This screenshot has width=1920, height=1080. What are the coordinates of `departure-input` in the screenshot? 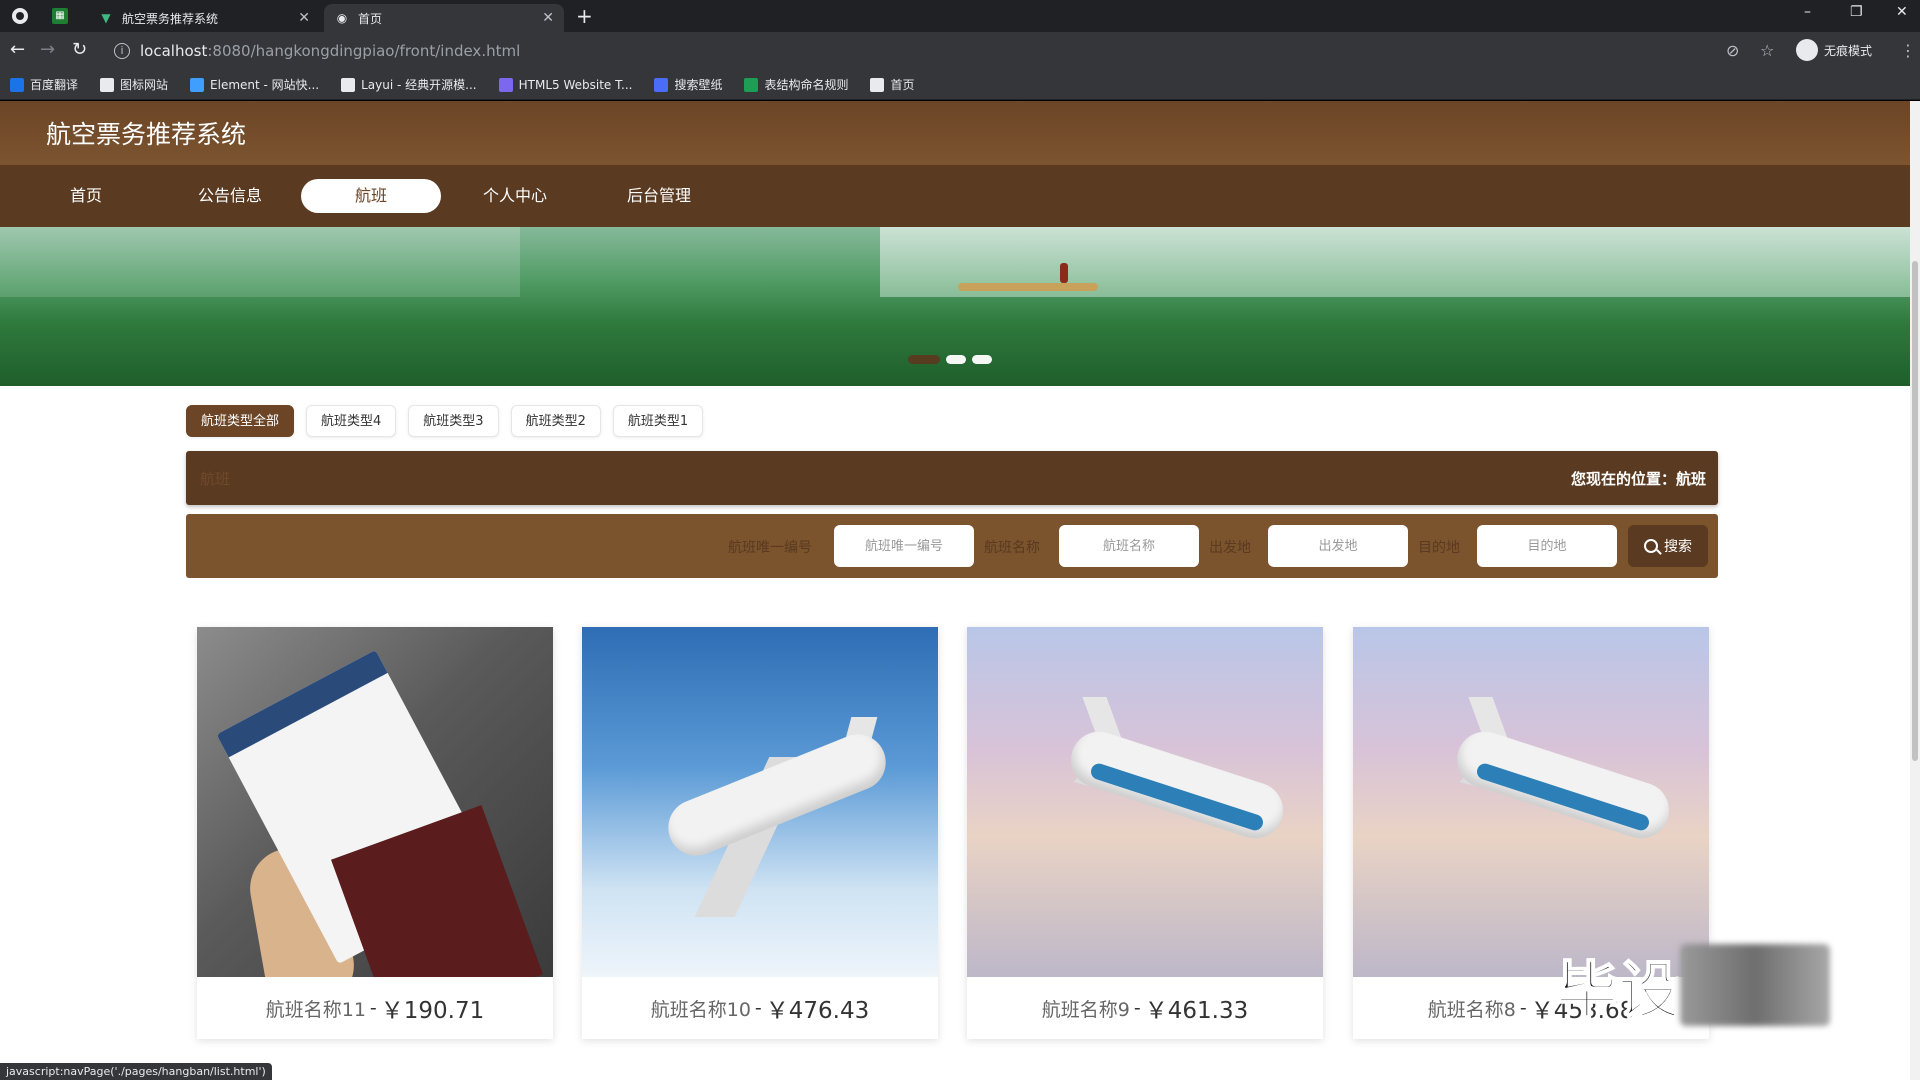 It's located at (1338, 546).